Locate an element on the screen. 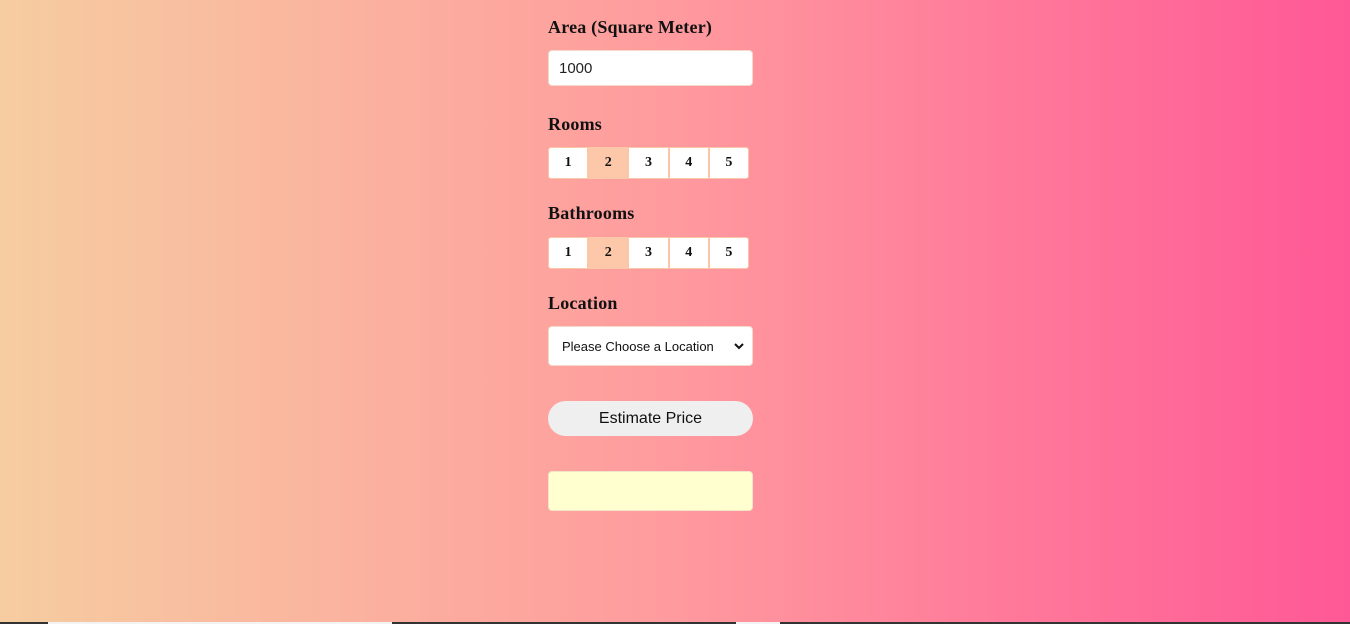  location-select: Please Choose a Location is located at coordinates (650, 346).